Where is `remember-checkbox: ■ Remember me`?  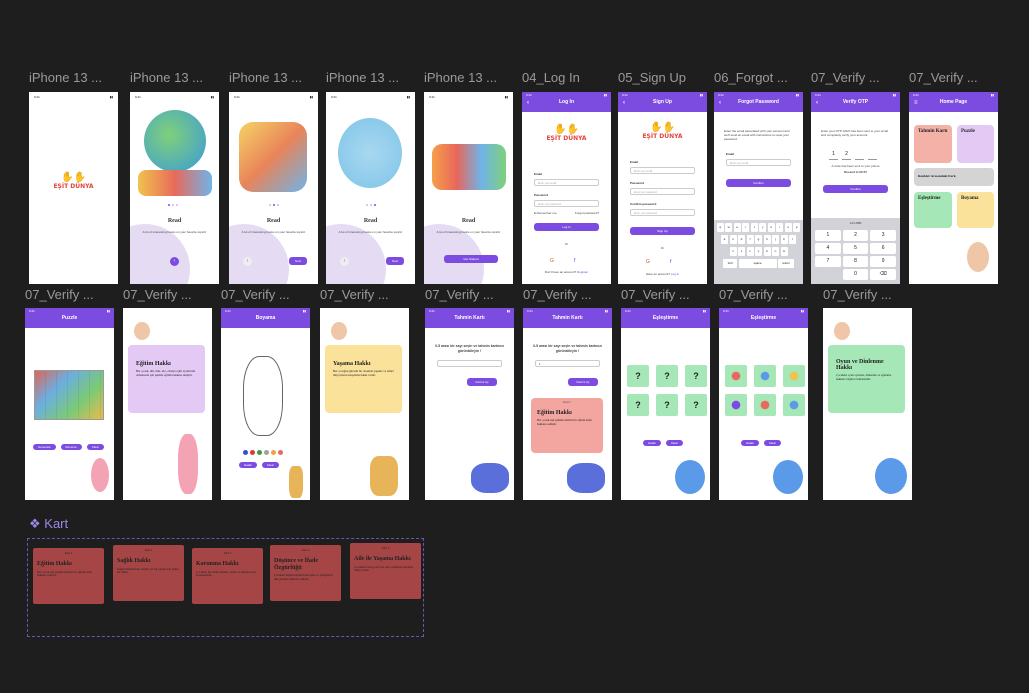 remember-checkbox: ■ Remember me is located at coordinates (545, 213).